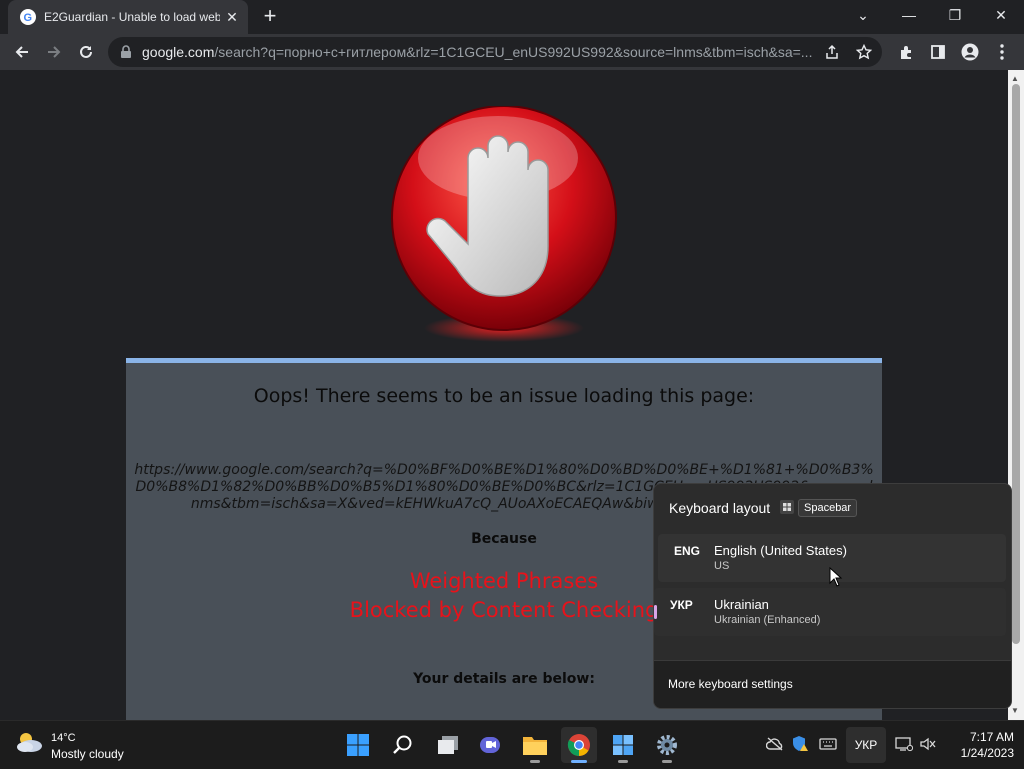 This screenshot has width=1024, height=769. I want to click on browser-tab: G E2Guardian - Unable to load web ✕, so click(128, 17).